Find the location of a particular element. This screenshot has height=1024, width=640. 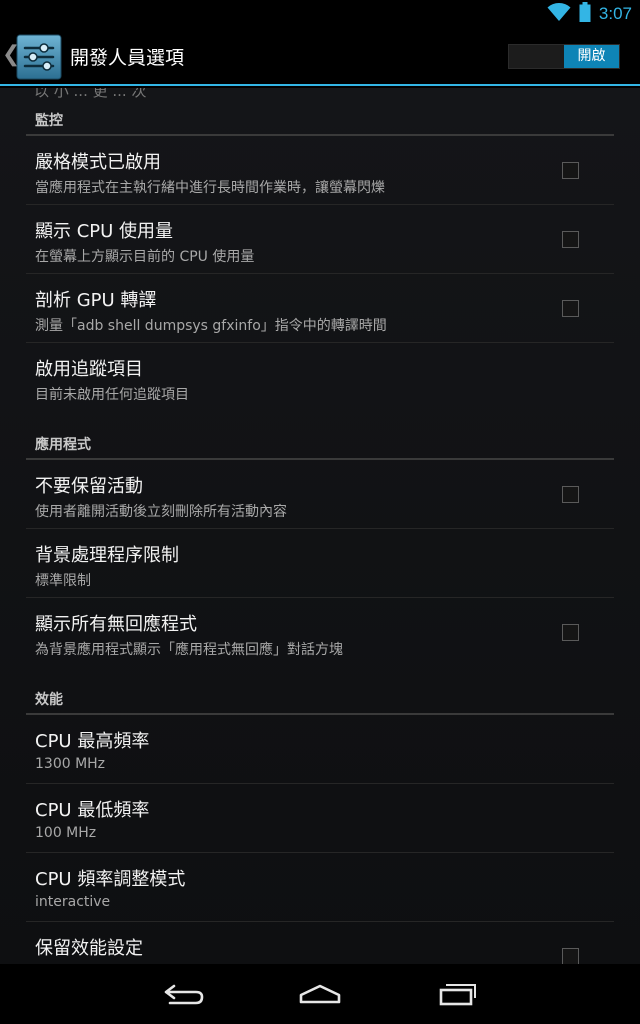

section-header-text: 監控 is located at coordinates (49, 121).